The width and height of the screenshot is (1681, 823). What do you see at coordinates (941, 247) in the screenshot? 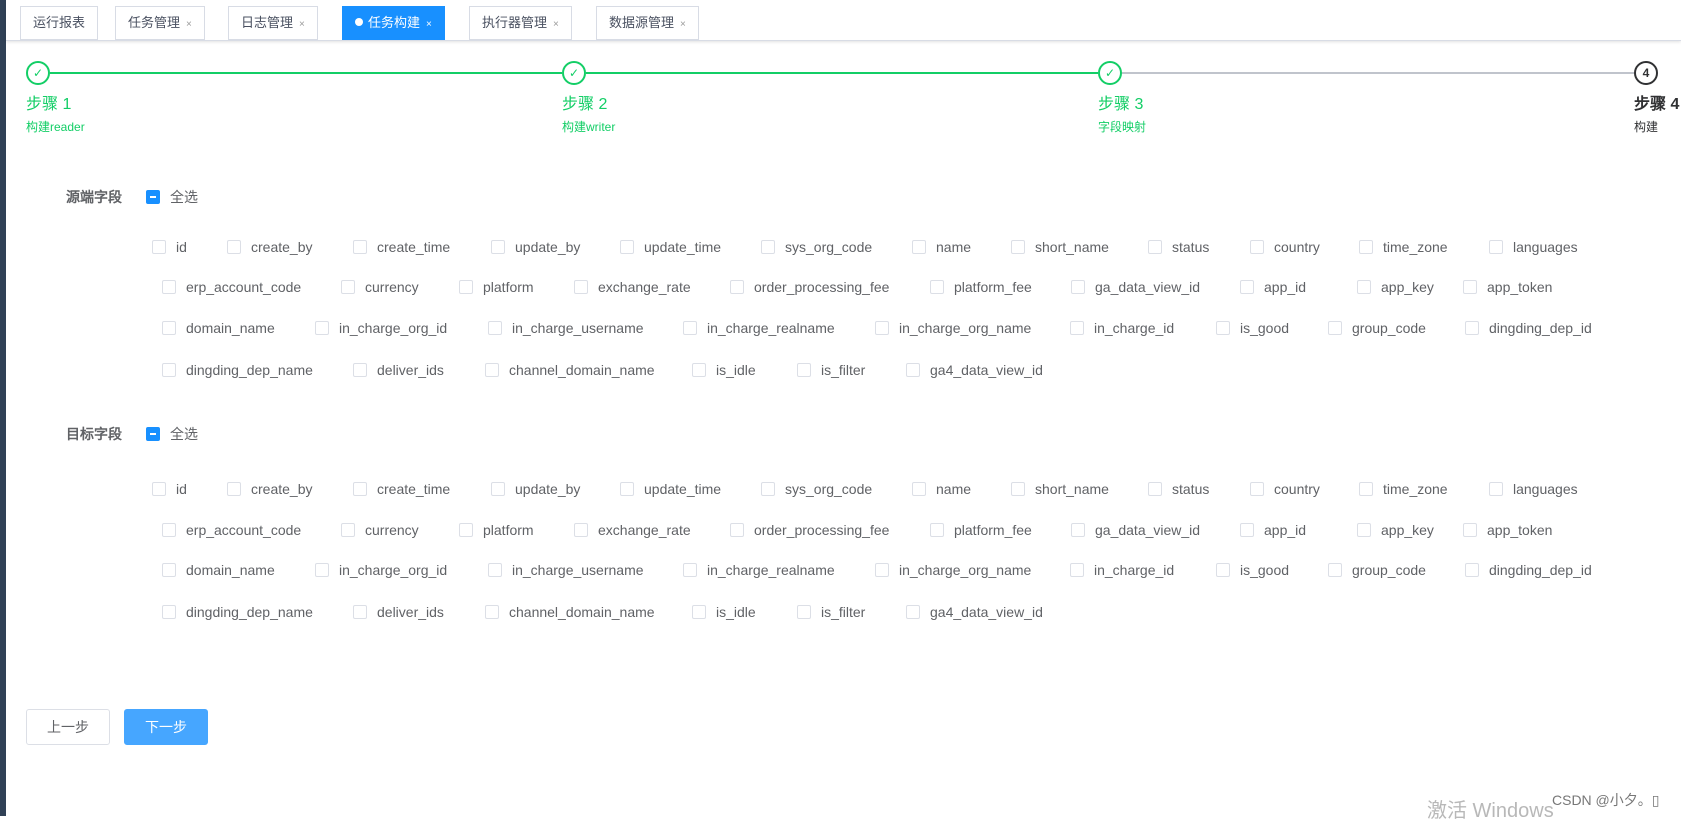
I see `field-checkbox-name: name` at bounding box center [941, 247].